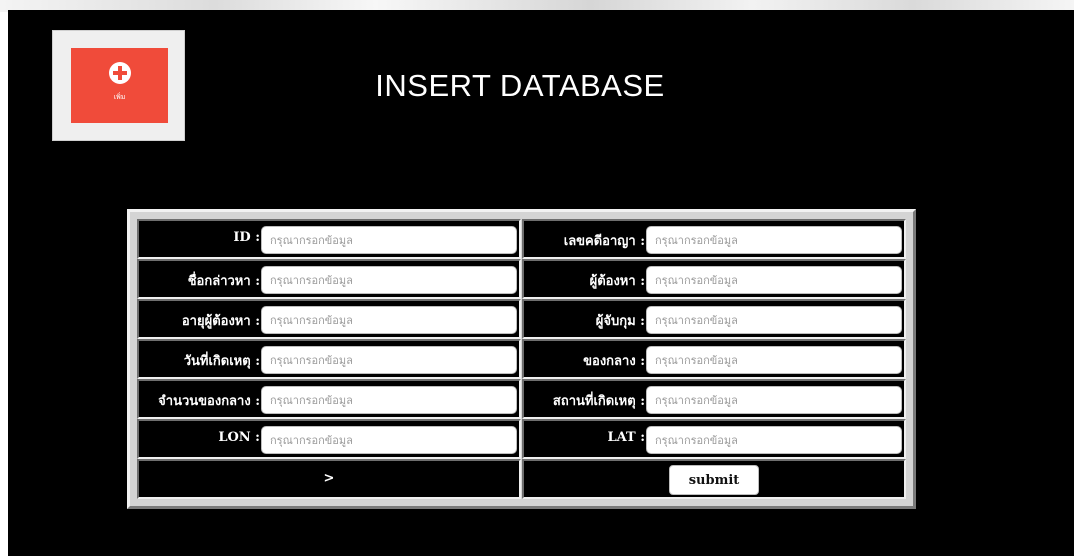 The image size is (1074, 556). Describe the element at coordinates (389, 400) in the screenshot. I see `evidence-quantity-field` at that location.